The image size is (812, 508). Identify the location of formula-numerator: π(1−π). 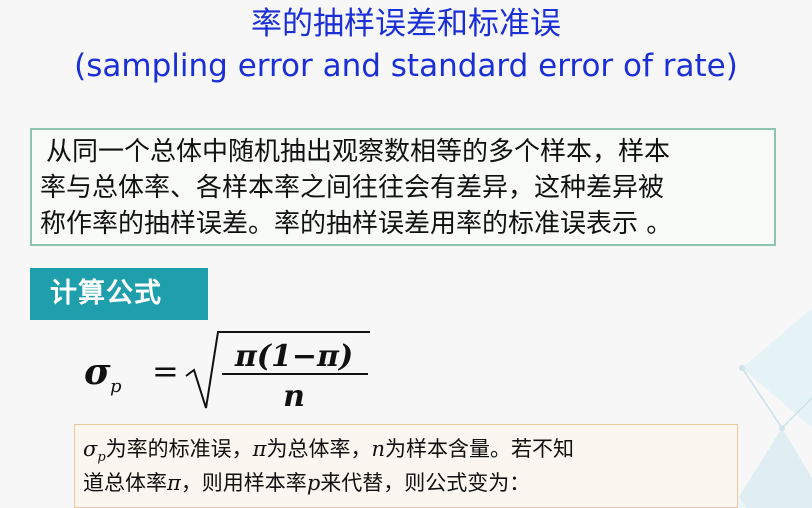
(293, 356).